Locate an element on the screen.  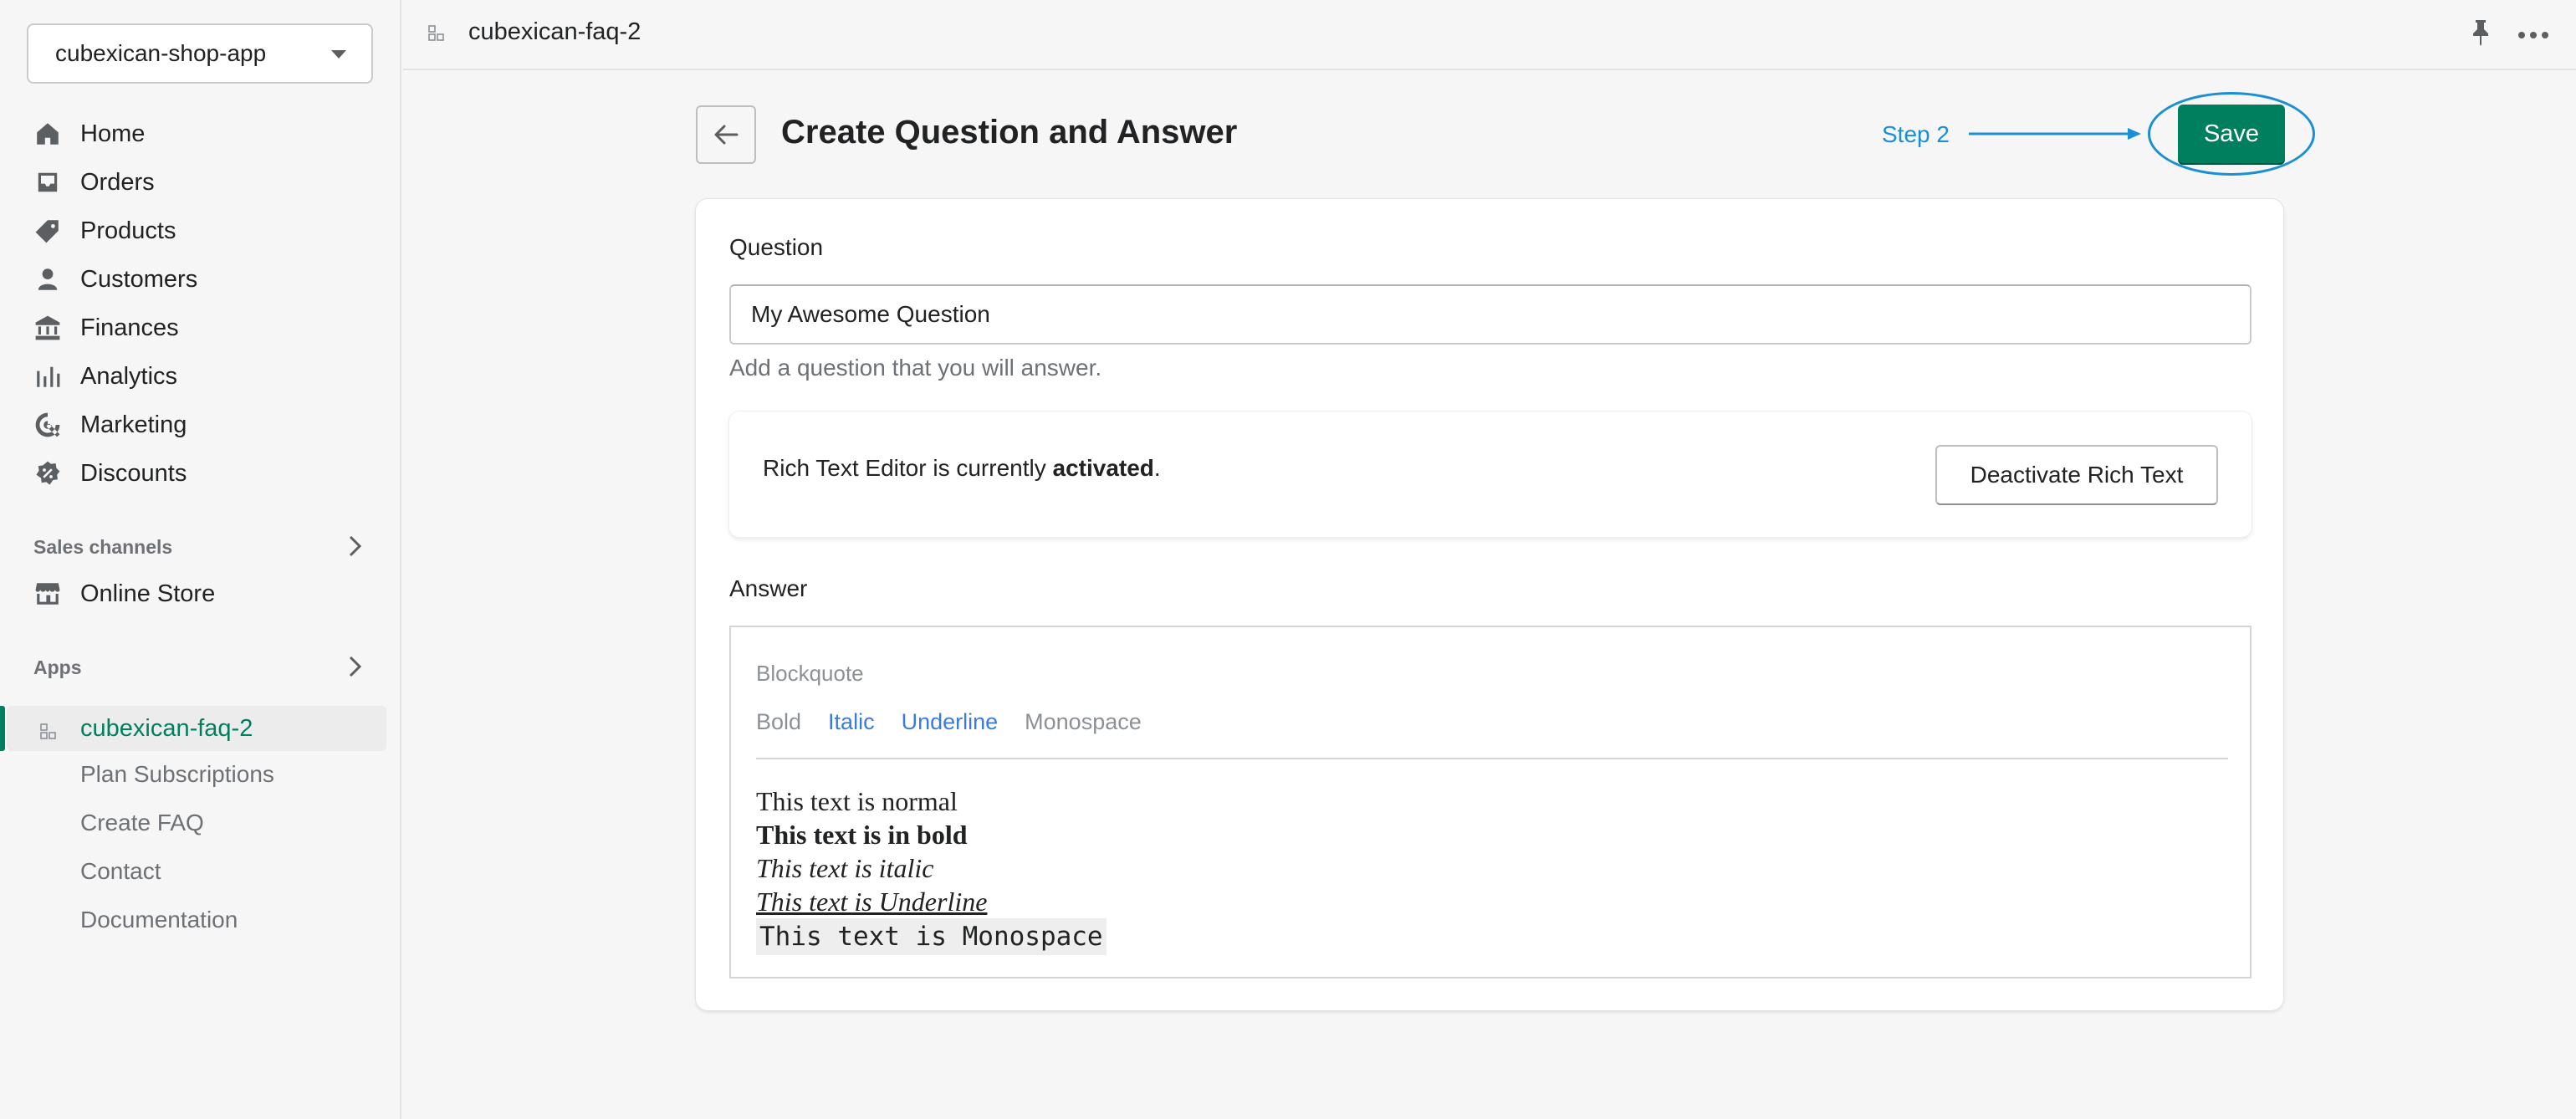
active-indicator is located at coordinates (2, 728).